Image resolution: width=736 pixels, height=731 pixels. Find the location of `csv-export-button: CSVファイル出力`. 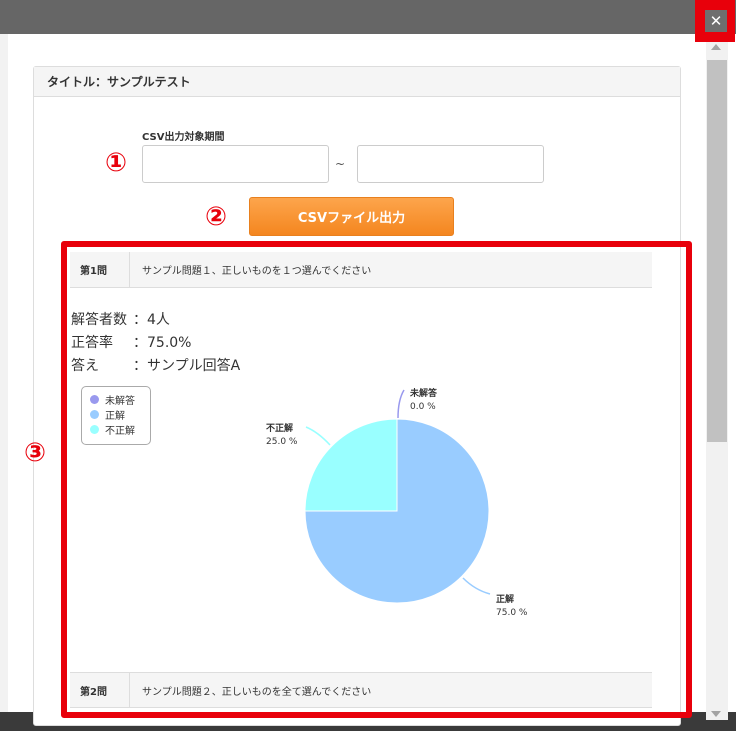

csv-export-button: CSVファイル出力 is located at coordinates (351, 216).